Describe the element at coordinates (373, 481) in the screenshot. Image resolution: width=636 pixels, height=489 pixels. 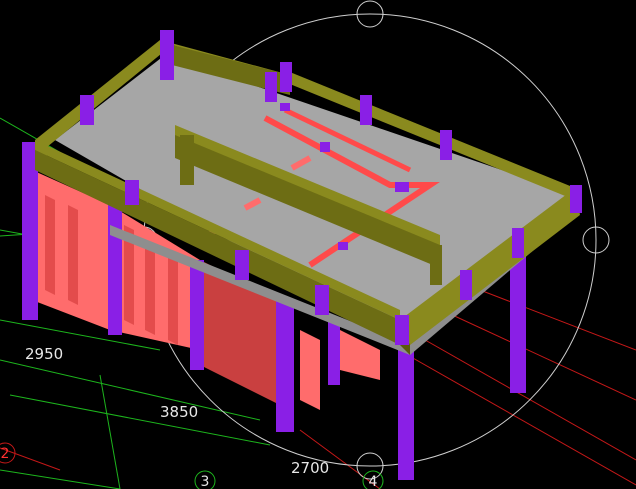
I see `svg-text: 4` at that location.